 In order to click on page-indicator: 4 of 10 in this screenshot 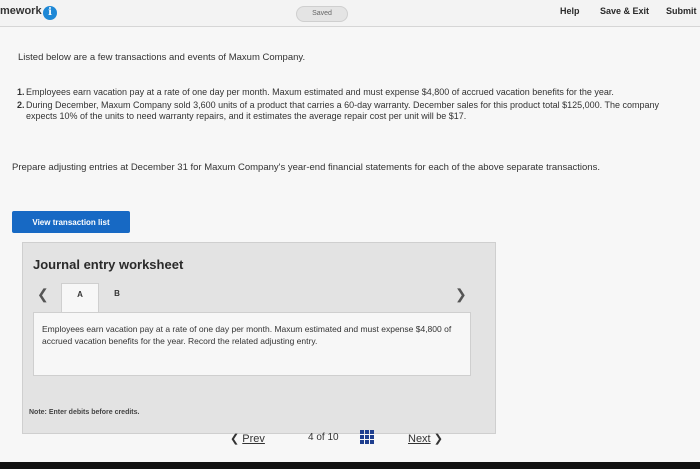, I will do `click(323, 437)`.